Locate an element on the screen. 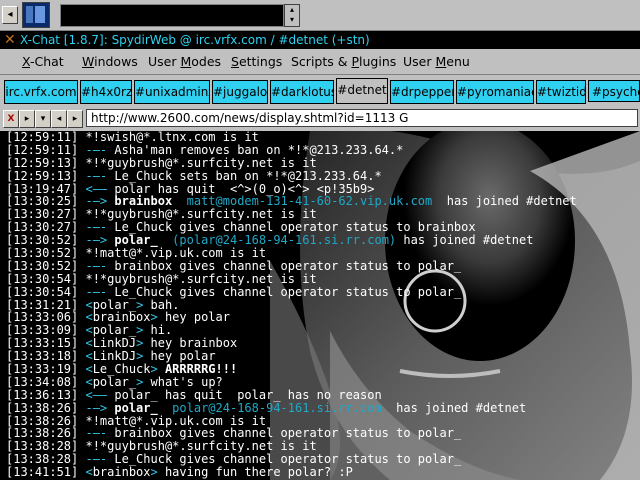 The image size is (640, 480). taskbar-task-list is located at coordinates (172, 15).